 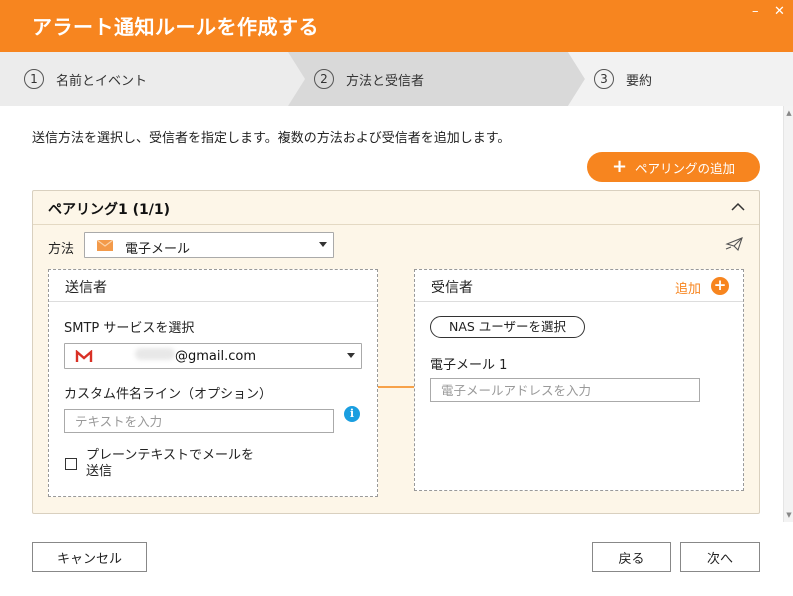 I want to click on vertical-scrollbar: ▲ ▼, so click(x=788, y=314).